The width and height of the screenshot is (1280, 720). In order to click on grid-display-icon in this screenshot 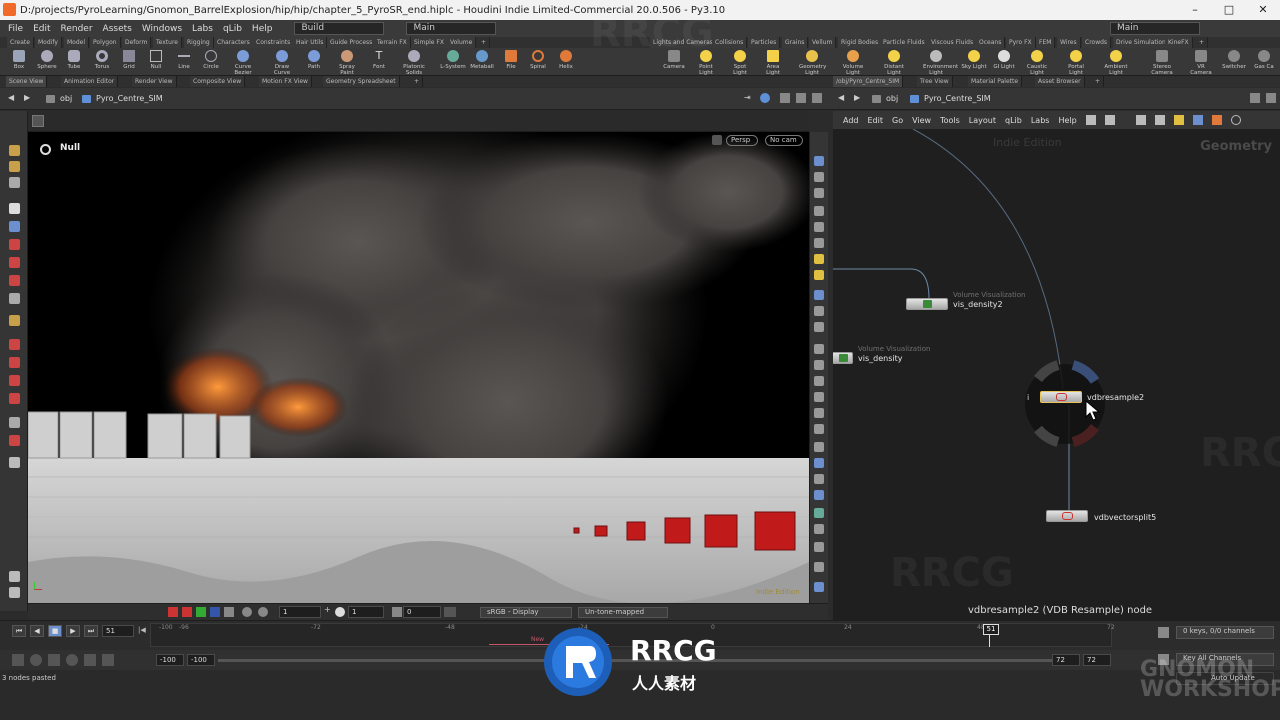, I will do `click(819, 567)`.